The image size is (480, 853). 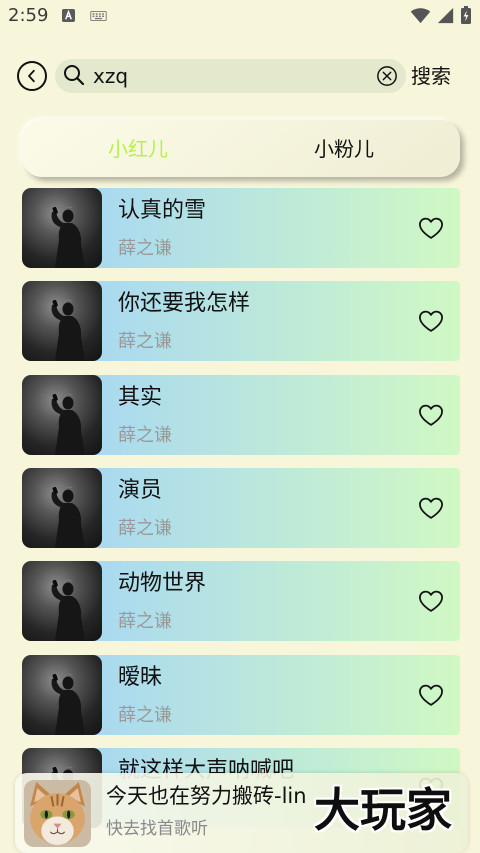 What do you see at coordinates (140, 490) in the screenshot?
I see `song-title: 演员` at bounding box center [140, 490].